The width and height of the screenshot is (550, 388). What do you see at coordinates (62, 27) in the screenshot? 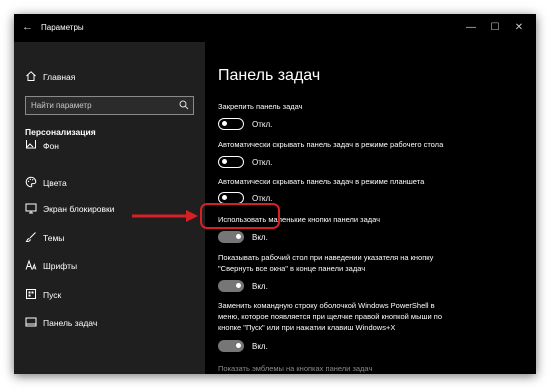
I see `window-title: Параметры` at bounding box center [62, 27].